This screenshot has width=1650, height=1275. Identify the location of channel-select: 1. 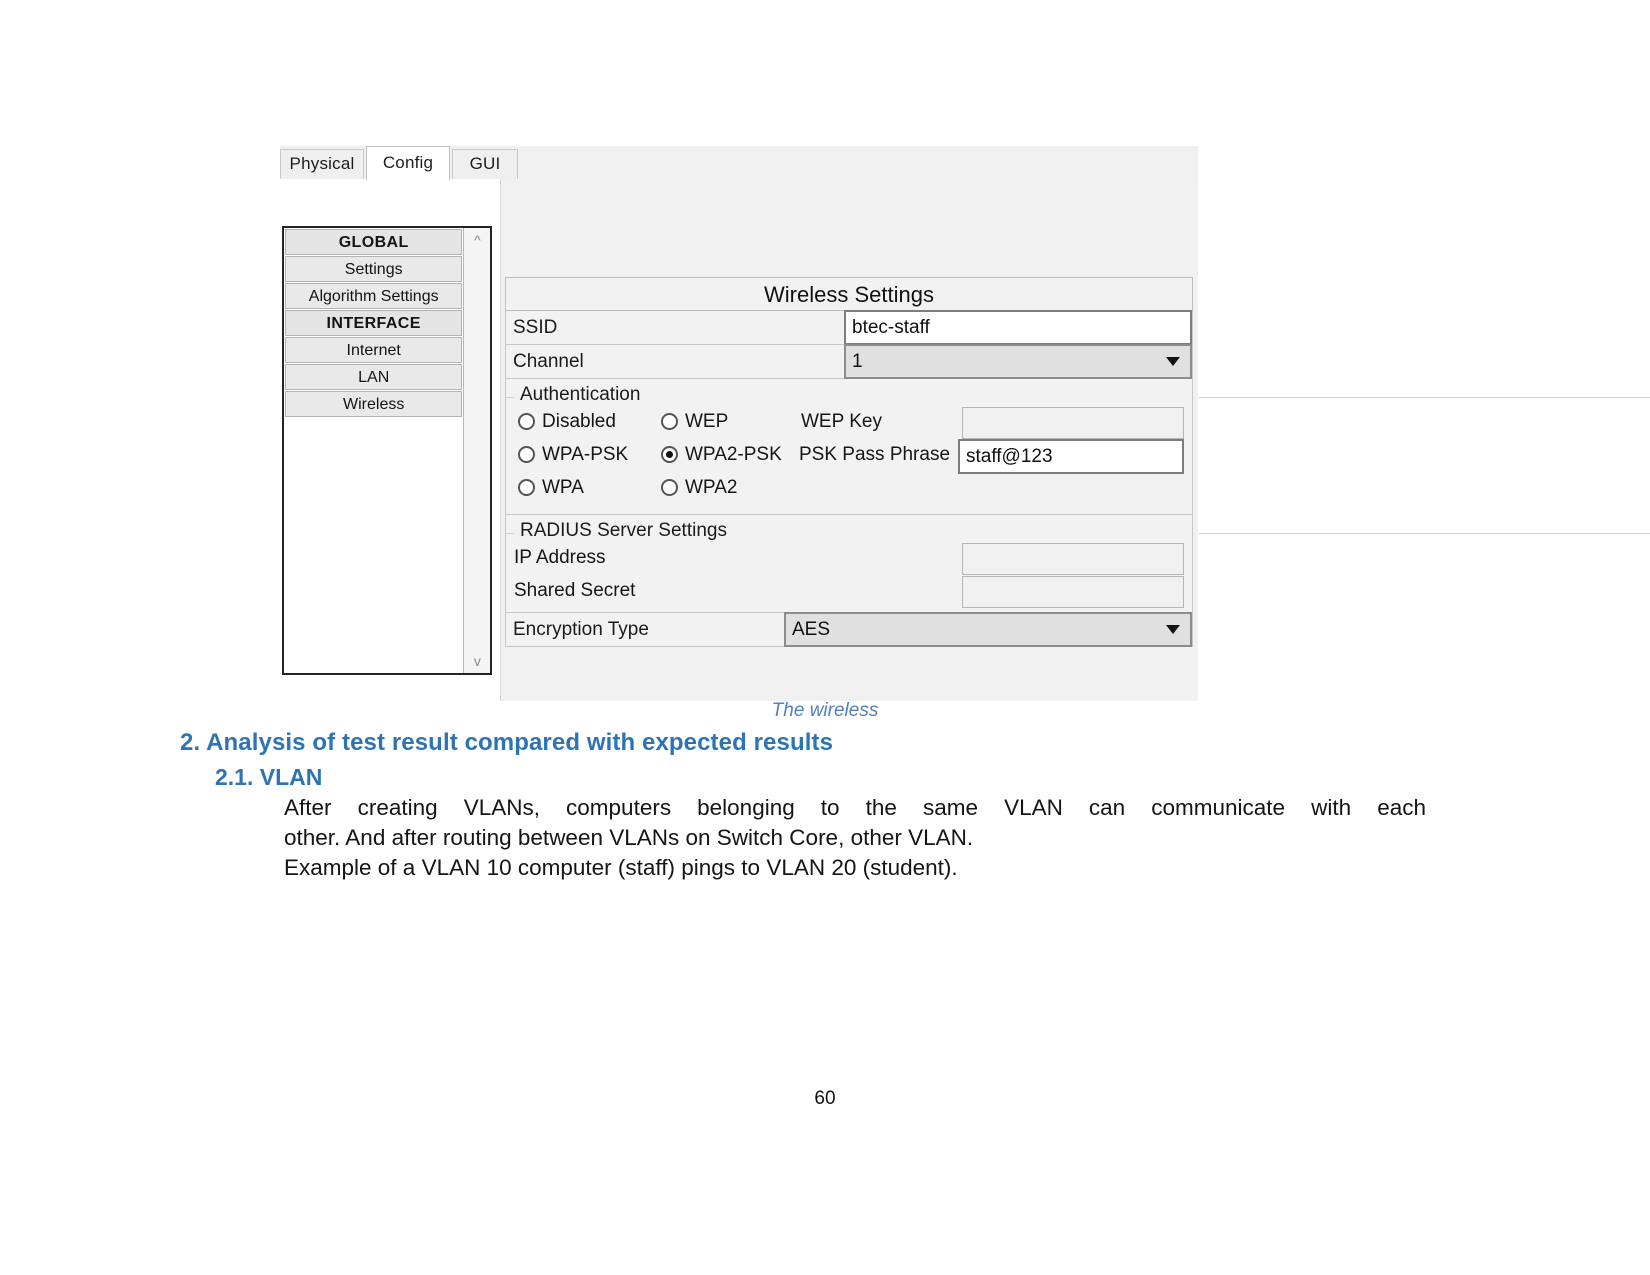
(1018, 361).